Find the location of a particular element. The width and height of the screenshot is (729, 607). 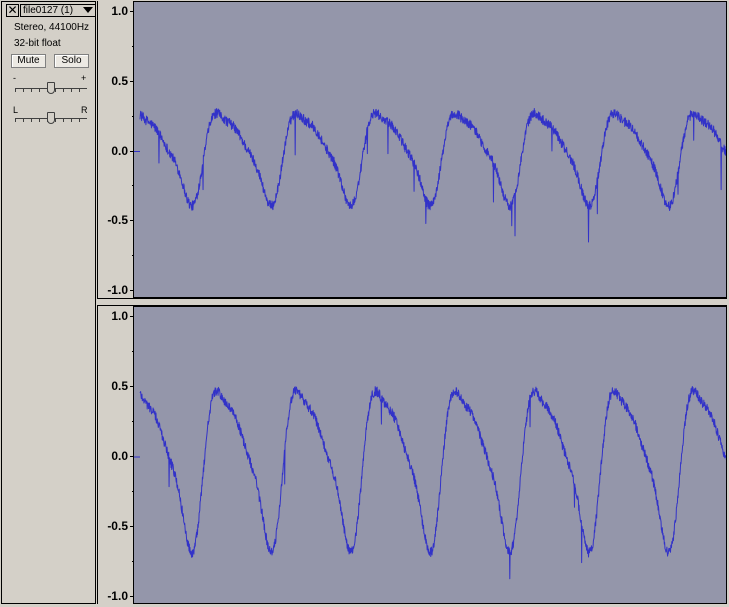

track-name-menu: file0127 (1) is located at coordinates (58, 10).